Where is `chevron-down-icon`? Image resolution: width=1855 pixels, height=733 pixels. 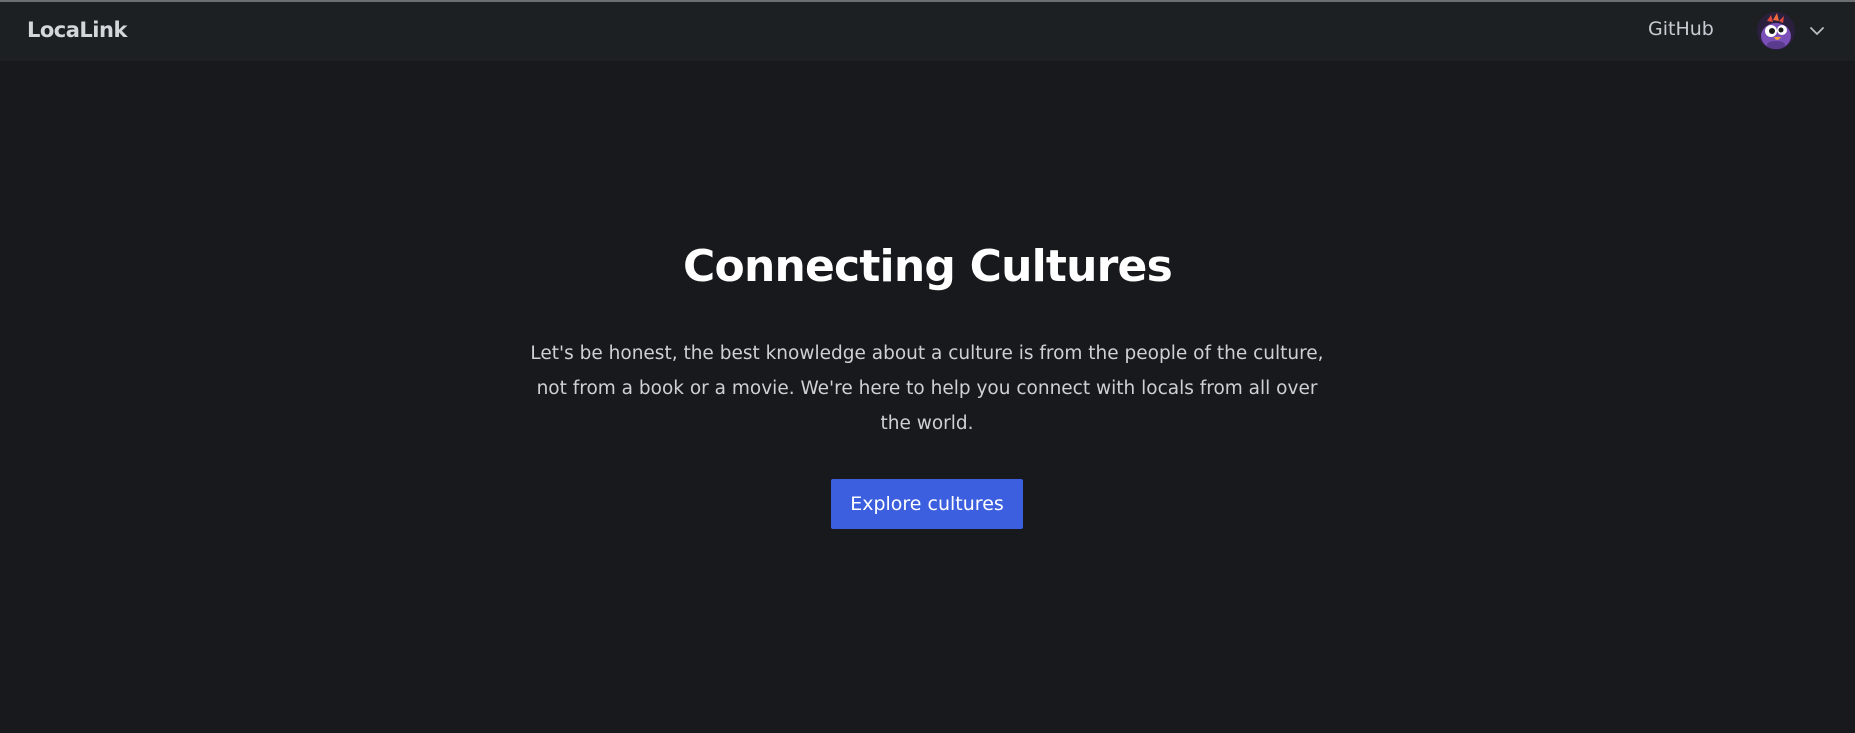 chevron-down-icon is located at coordinates (1817, 31).